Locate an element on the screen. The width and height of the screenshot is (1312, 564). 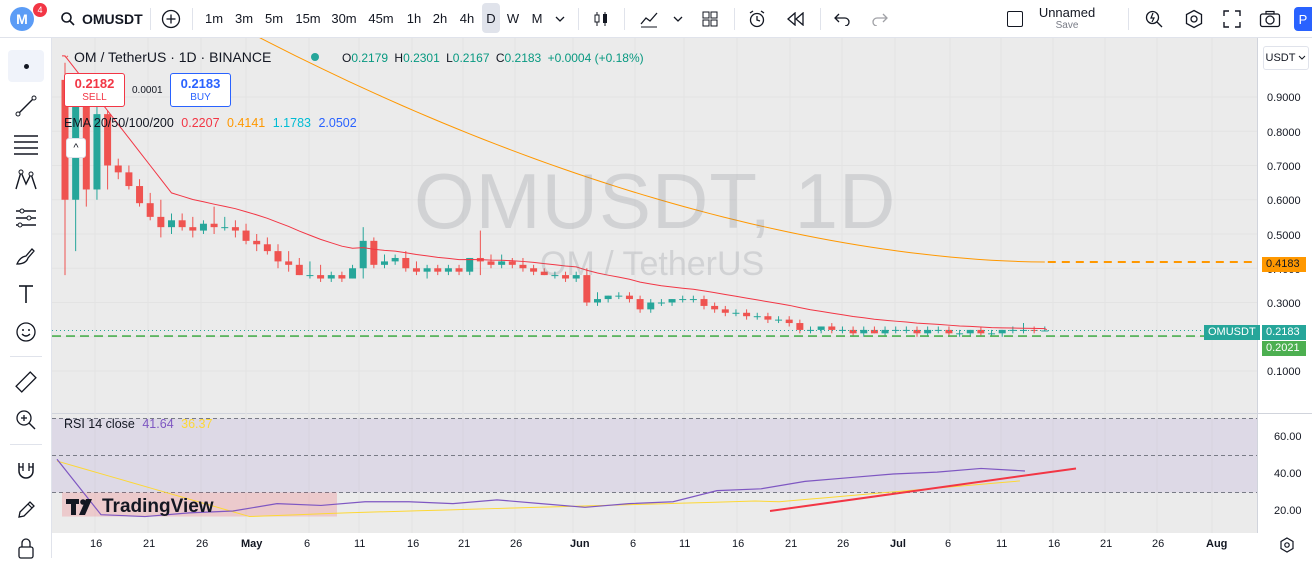
tradingview-logo: TradingView is located at coordinates (140, 507).